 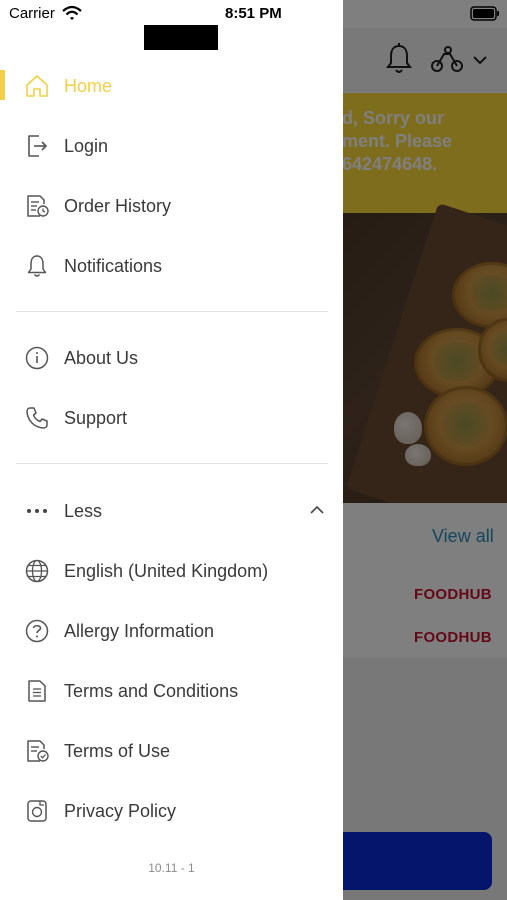 I want to click on menu-item-label: Order History, so click(x=118, y=205).